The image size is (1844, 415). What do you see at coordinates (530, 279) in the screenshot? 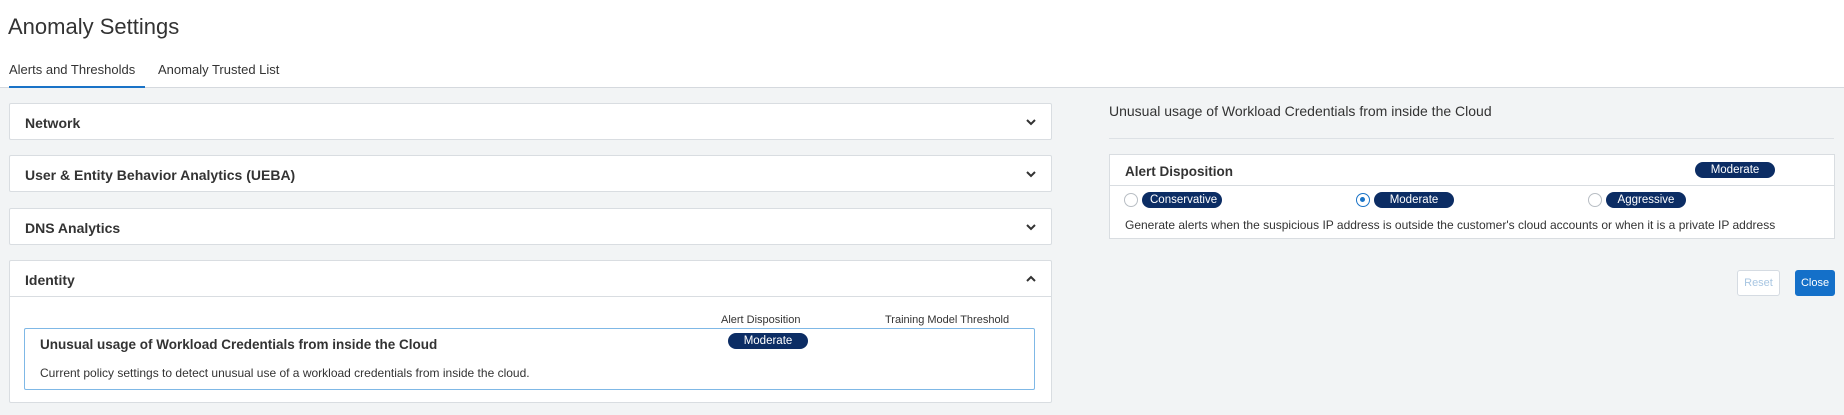
I see `panel-header-identity: Identity` at bounding box center [530, 279].